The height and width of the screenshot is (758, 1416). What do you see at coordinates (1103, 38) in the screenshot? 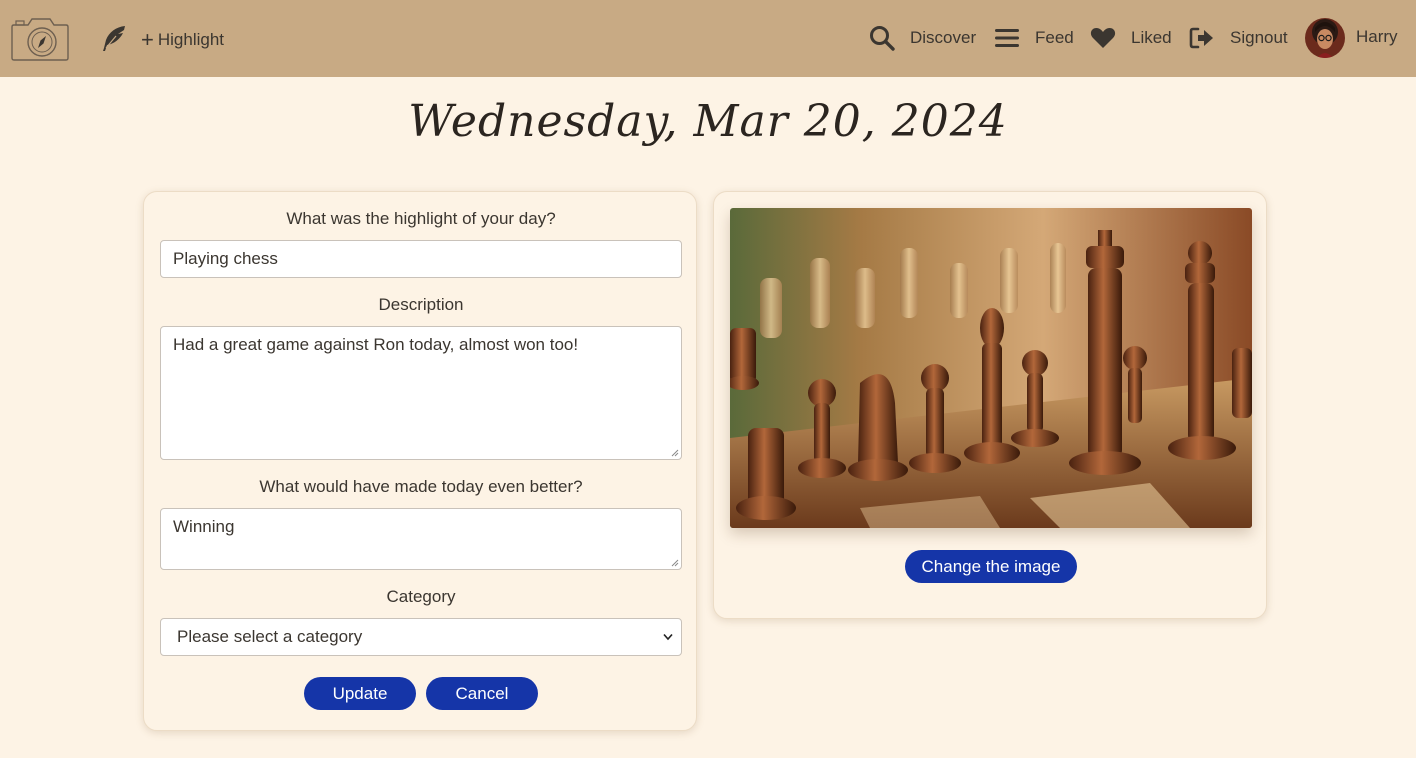
I see `heart-icon` at bounding box center [1103, 38].